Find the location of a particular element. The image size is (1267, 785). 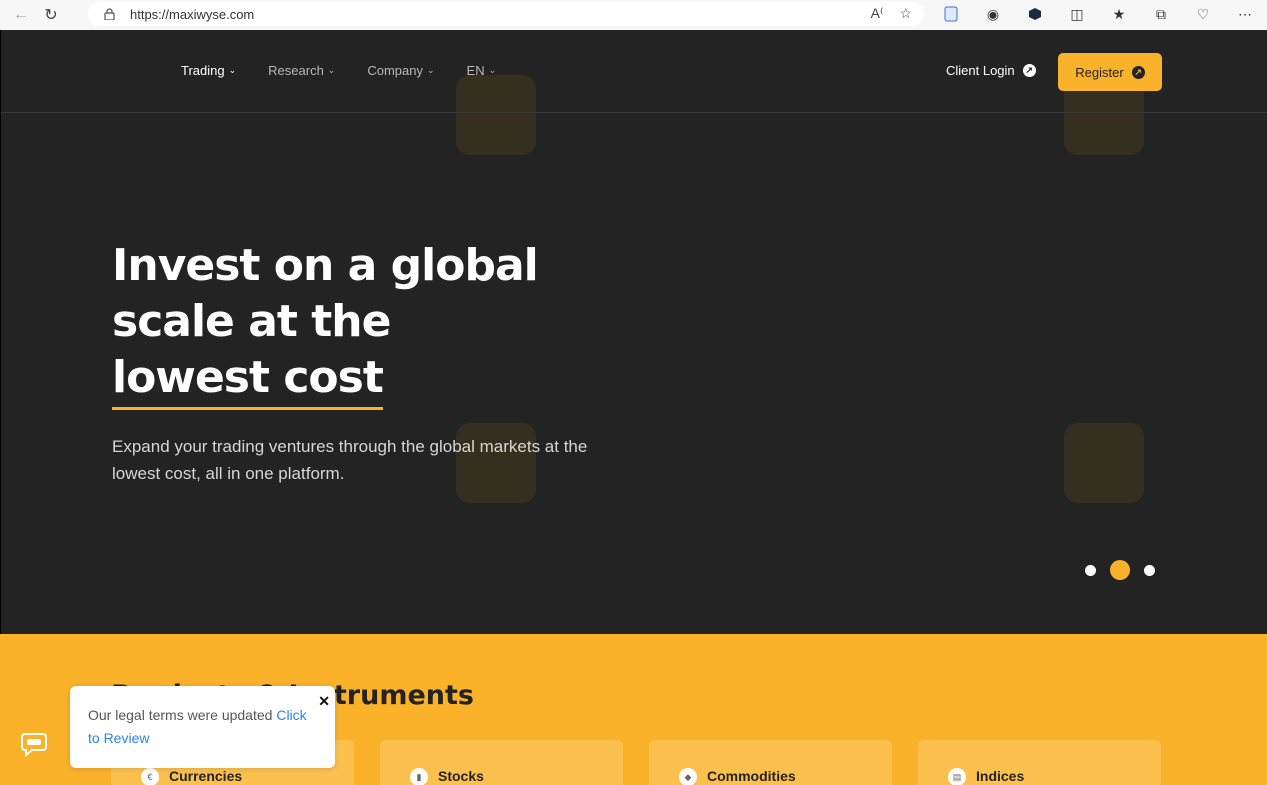

menu-research: Research ⌄ is located at coordinates (301, 70).